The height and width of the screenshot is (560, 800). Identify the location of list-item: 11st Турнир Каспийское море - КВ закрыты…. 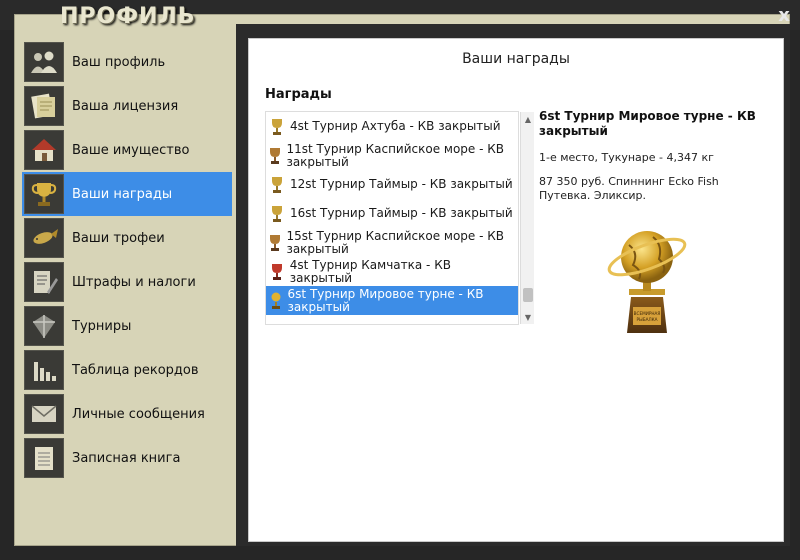
(392, 155).